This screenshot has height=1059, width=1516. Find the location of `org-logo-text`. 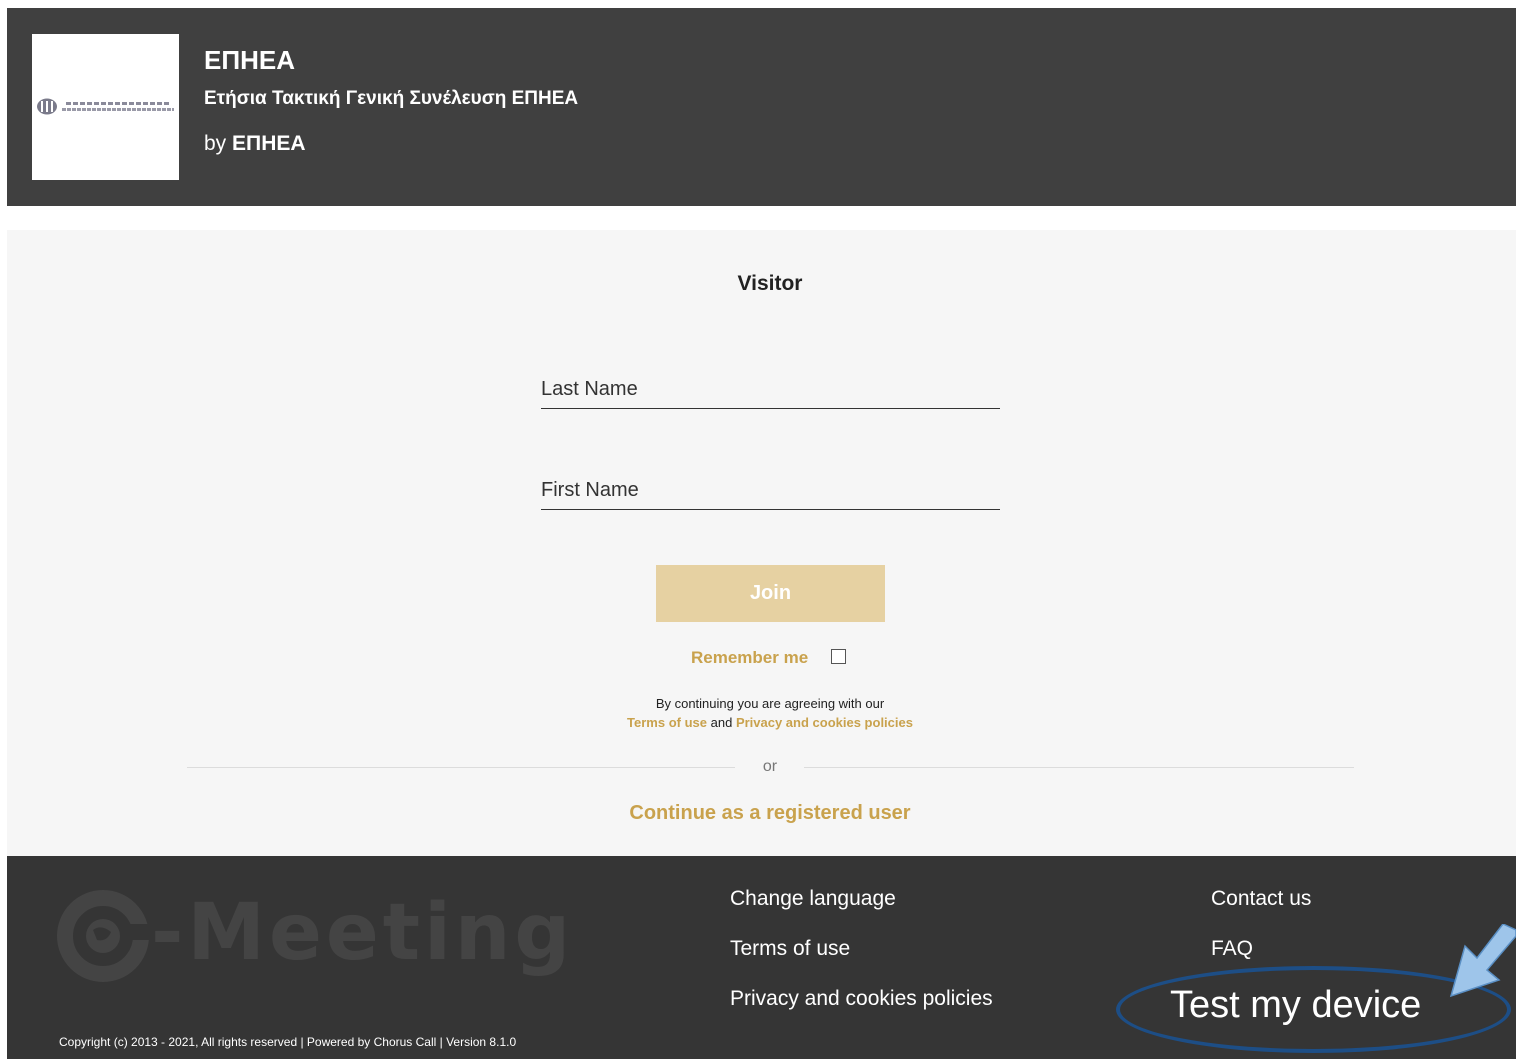

org-logo-text is located at coordinates (118, 107).